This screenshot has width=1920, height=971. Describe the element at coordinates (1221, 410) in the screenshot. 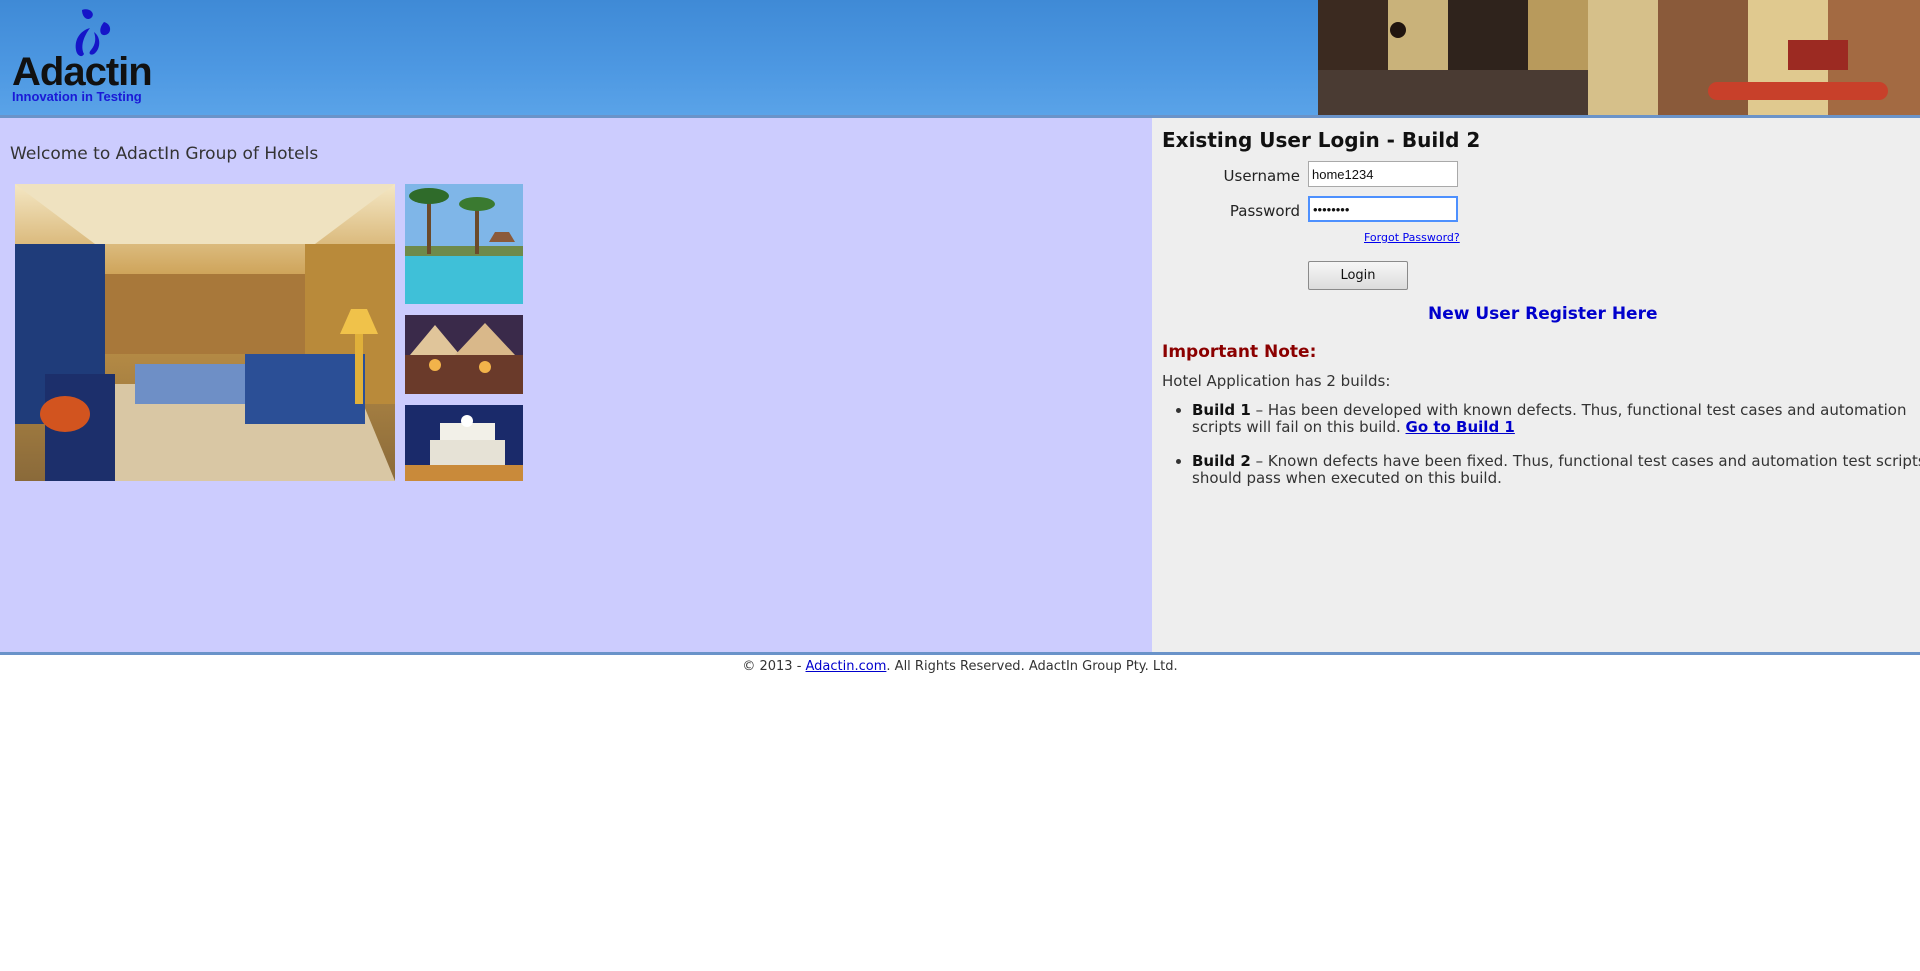

I see `build-1-name: Build 1` at that location.